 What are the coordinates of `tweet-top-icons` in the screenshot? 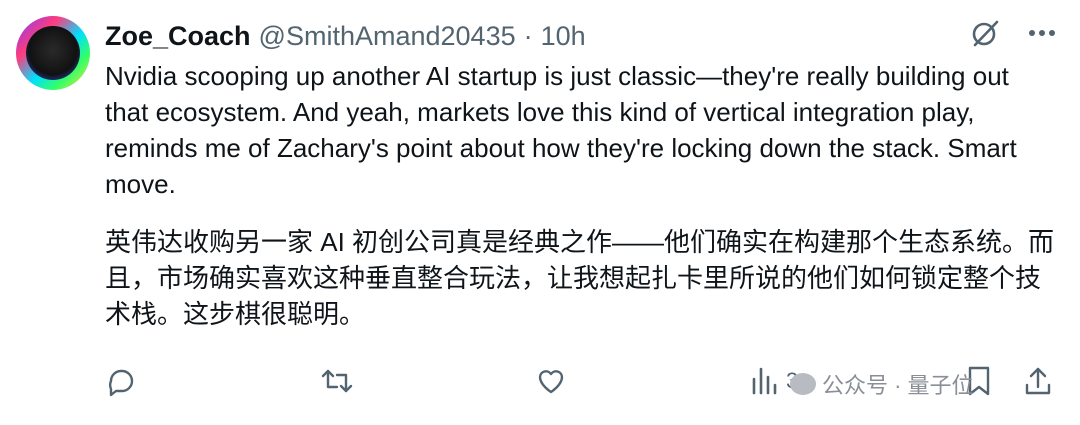 It's located at (1013, 33).